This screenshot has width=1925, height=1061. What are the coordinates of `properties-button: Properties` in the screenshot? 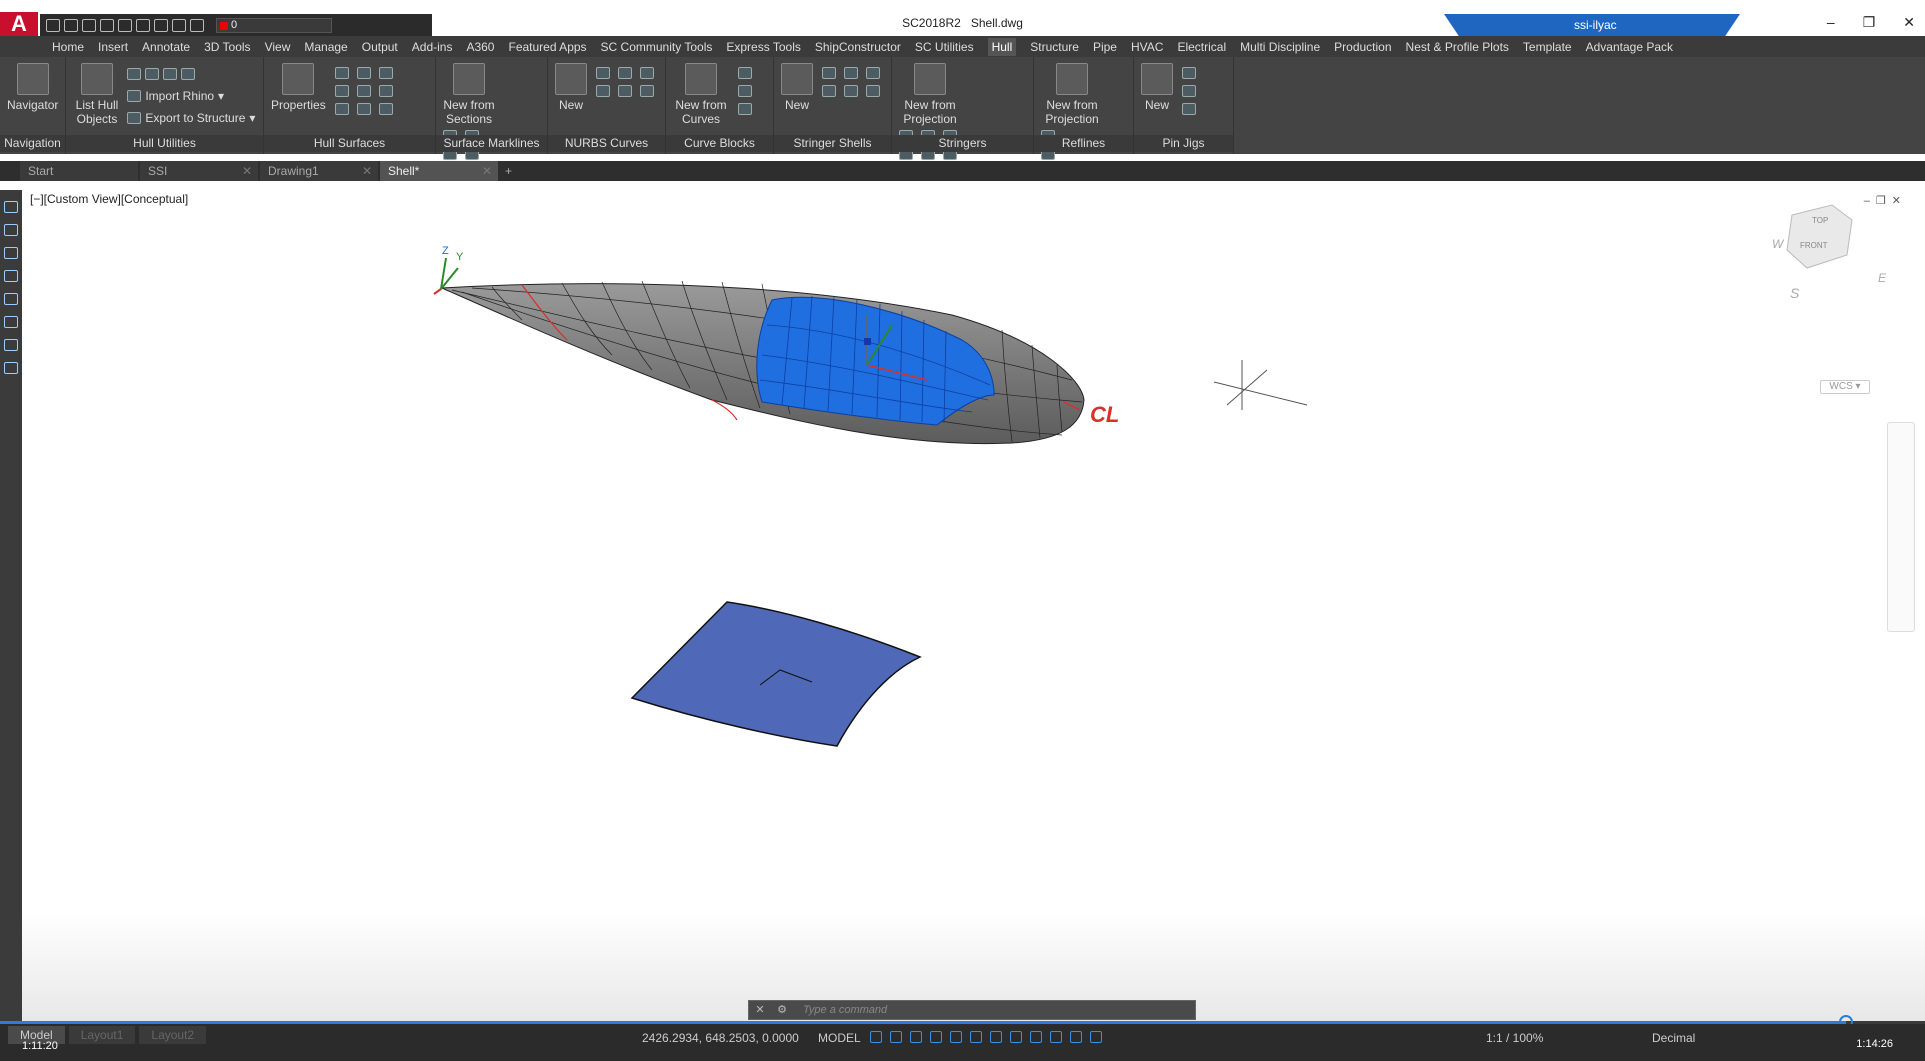 It's located at (298, 87).